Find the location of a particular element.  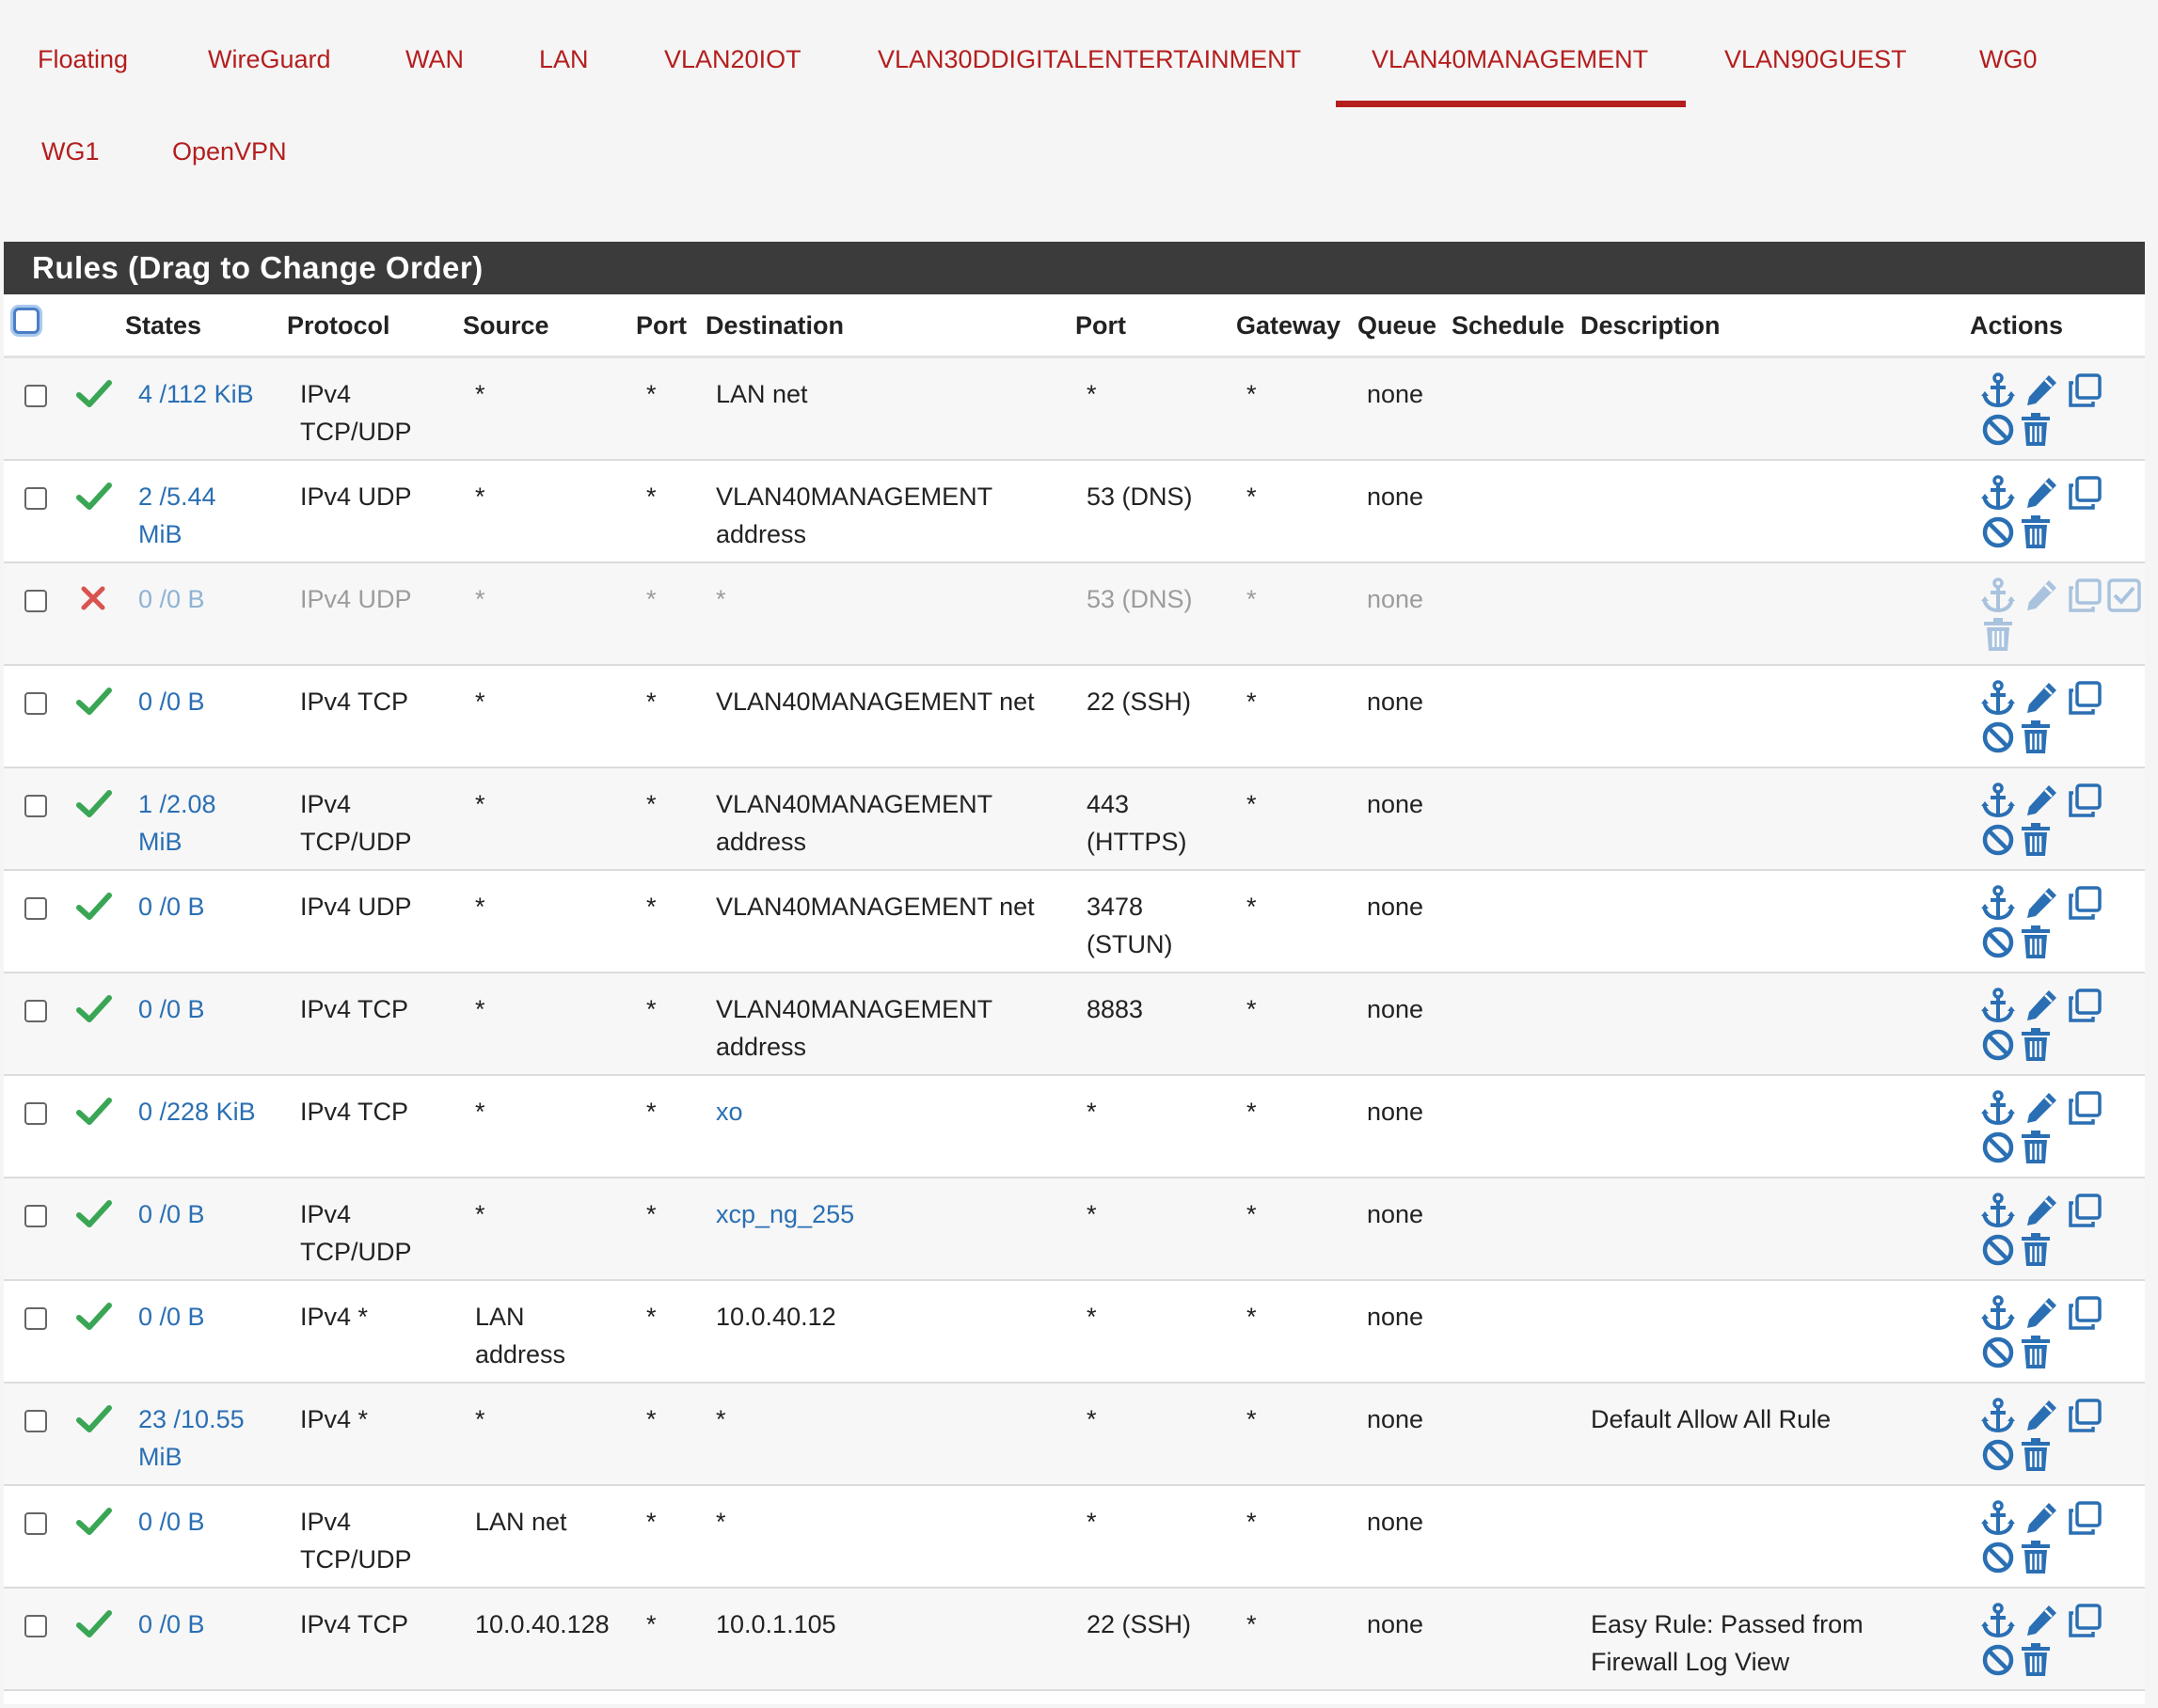

tab-vlan30ddigitalentertainment: VLAN30DDIGITALENTERTAINMENT is located at coordinates (1089, 59).